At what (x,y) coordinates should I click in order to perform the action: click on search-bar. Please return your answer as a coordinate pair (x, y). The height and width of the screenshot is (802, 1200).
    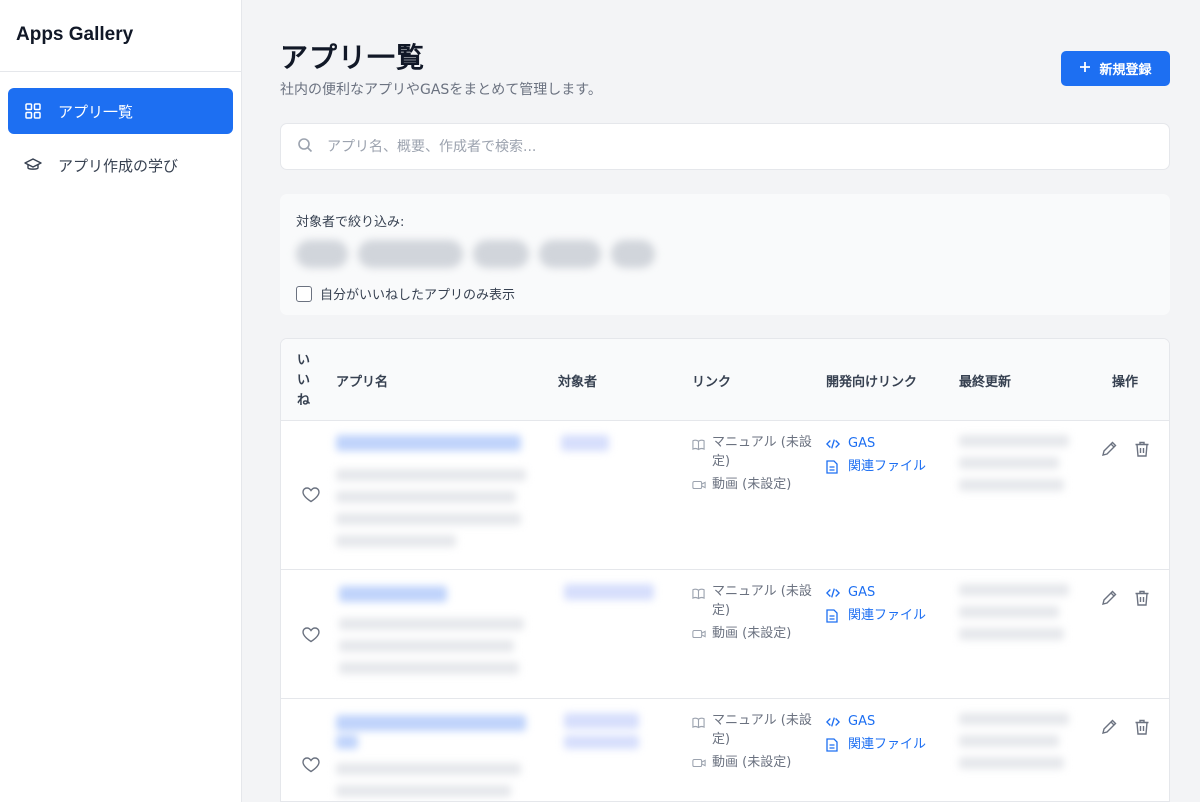
    Looking at the image, I should click on (725, 146).